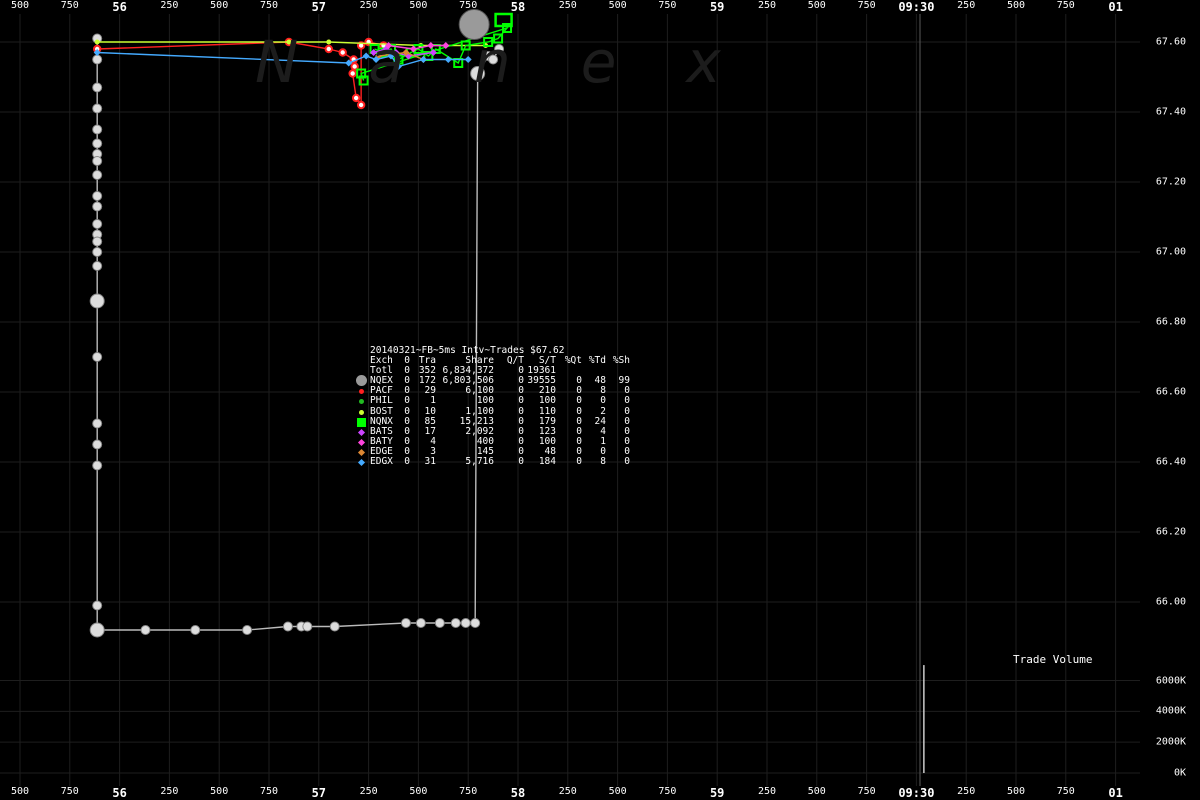 The height and width of the screenshot is (800, 1200). Describe the element at coordinates (381, 462) in the screenshot. I see `stats-cell: EDGX` at that location.